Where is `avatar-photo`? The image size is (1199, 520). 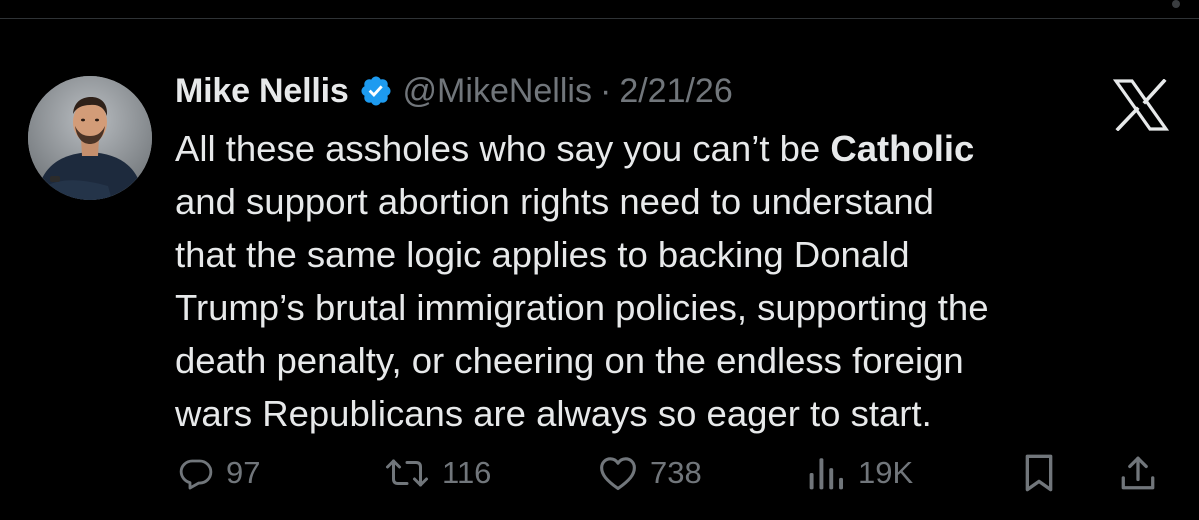
avatar-photo is located at coordinates (90, 138).